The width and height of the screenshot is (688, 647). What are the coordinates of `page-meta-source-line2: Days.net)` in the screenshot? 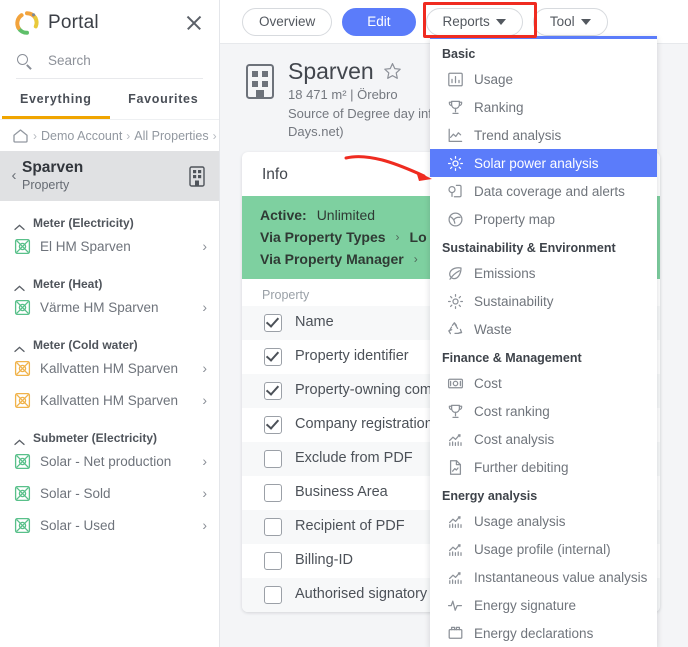 It's located at (316, 132).